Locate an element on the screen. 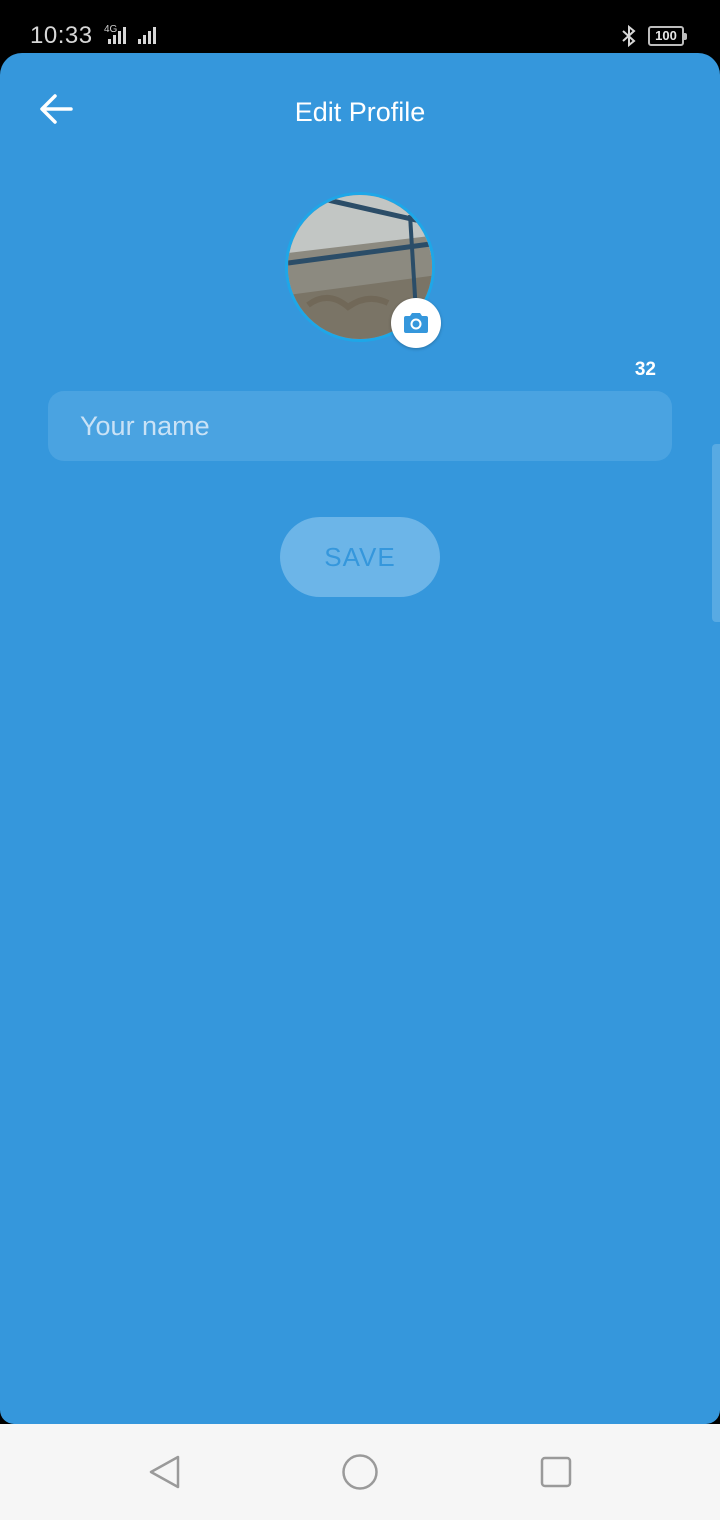 The image size is (720, 1520). scrollbar is located at coordinates (716, 533).